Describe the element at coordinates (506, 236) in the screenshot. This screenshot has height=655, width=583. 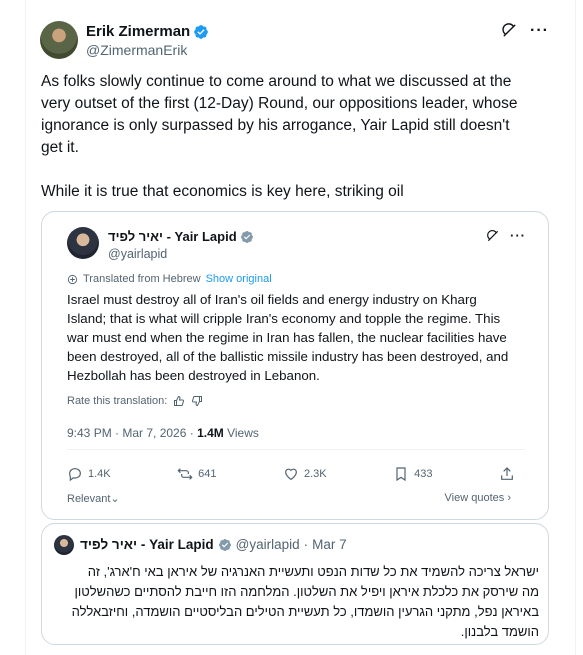
I see `quoted-header-actions: ···` at that location.